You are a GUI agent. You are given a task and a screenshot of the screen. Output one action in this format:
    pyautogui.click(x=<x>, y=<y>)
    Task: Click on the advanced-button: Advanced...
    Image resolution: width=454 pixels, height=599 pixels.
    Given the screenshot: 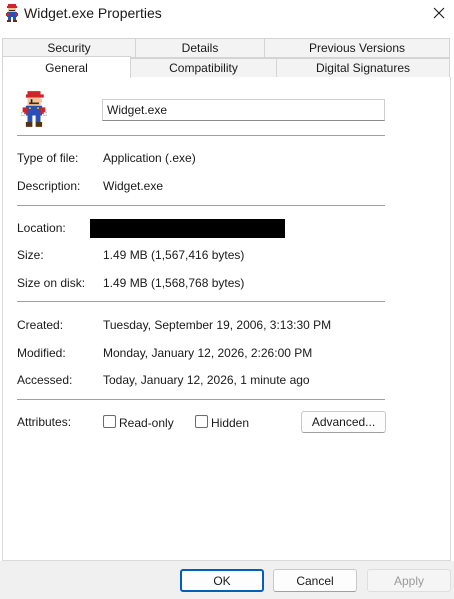 What is the action you would take?
    pyautogui.click(x=343, y=422)
    